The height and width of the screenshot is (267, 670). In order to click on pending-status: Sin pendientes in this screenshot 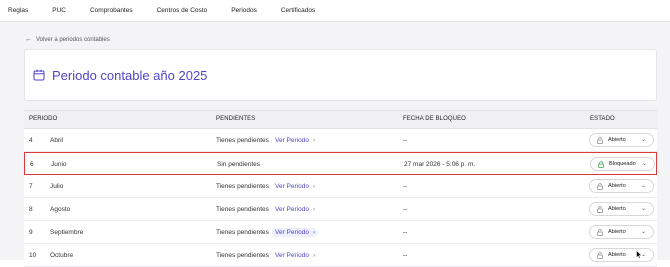, I will do `click(239, 164)`.